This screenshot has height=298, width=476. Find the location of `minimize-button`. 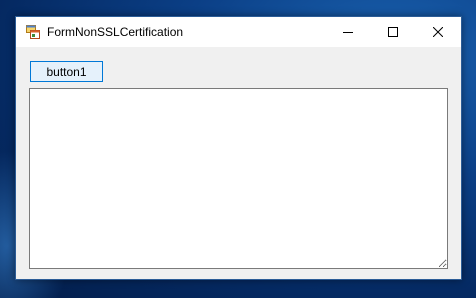

minimize-button is located at coordinates (347, 32).